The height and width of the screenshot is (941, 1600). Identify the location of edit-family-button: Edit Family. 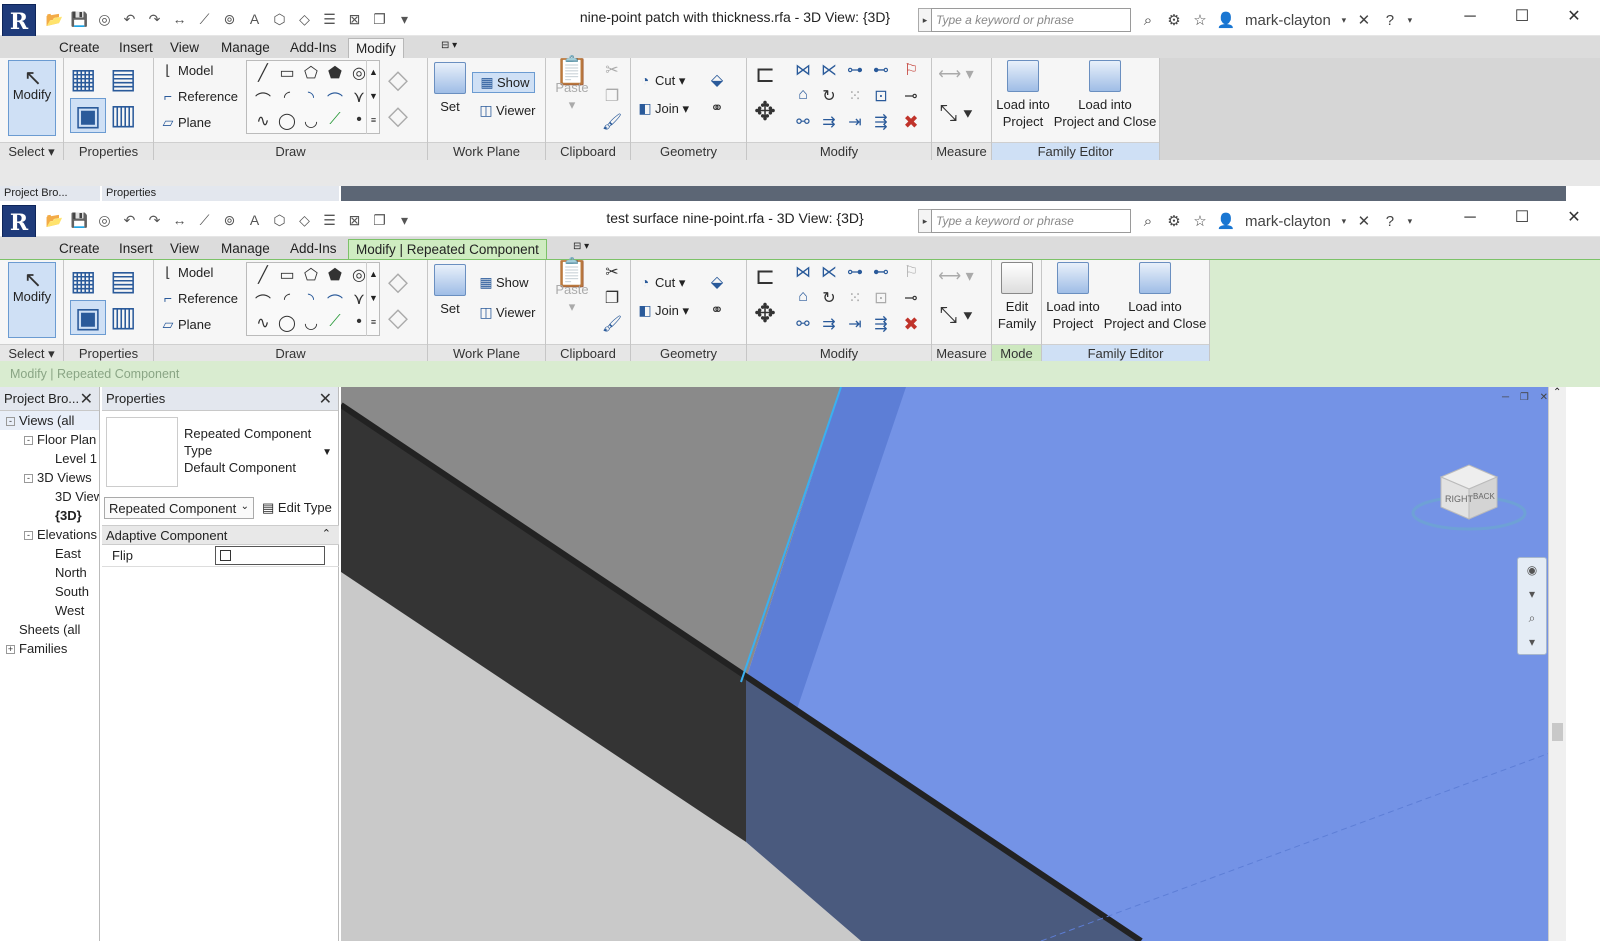
(1017, 297).